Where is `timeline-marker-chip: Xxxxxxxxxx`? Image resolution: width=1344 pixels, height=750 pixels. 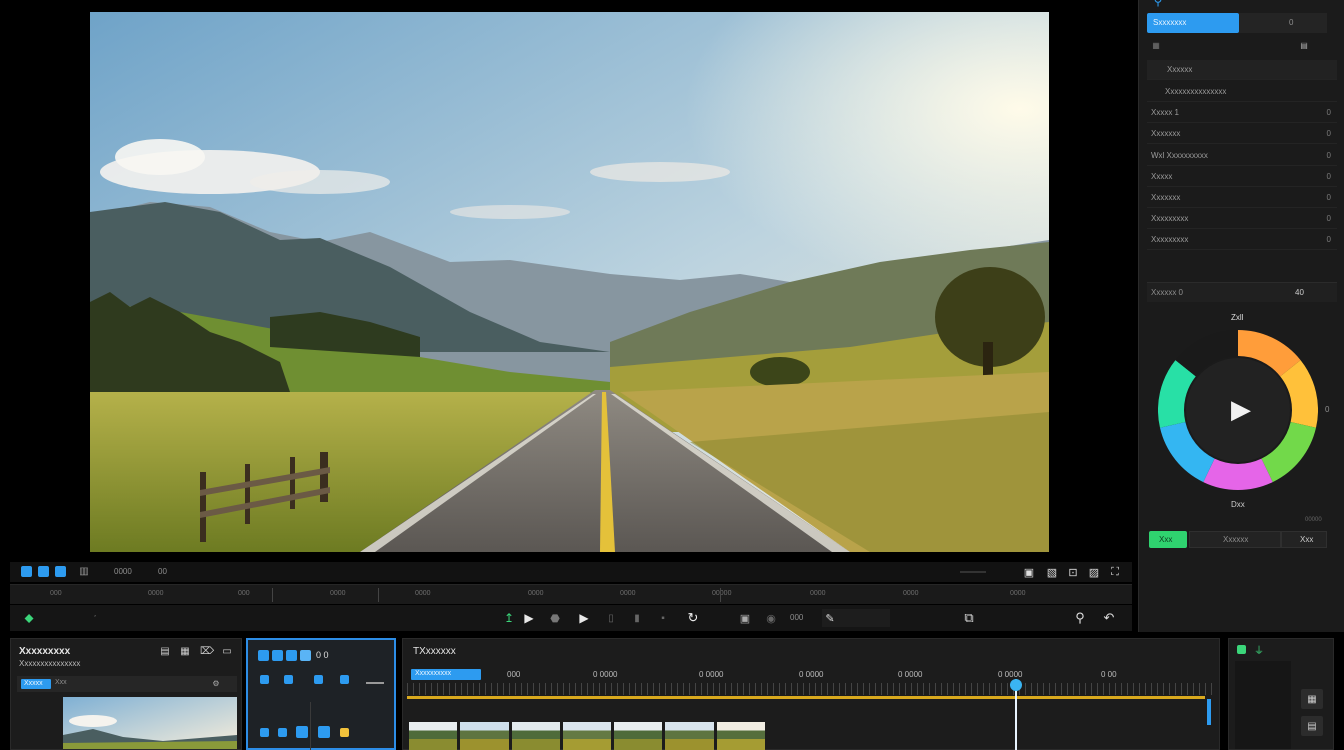
timeline-marker-chip: Xxxxxxxxxx is located at coordinates (446, 674).